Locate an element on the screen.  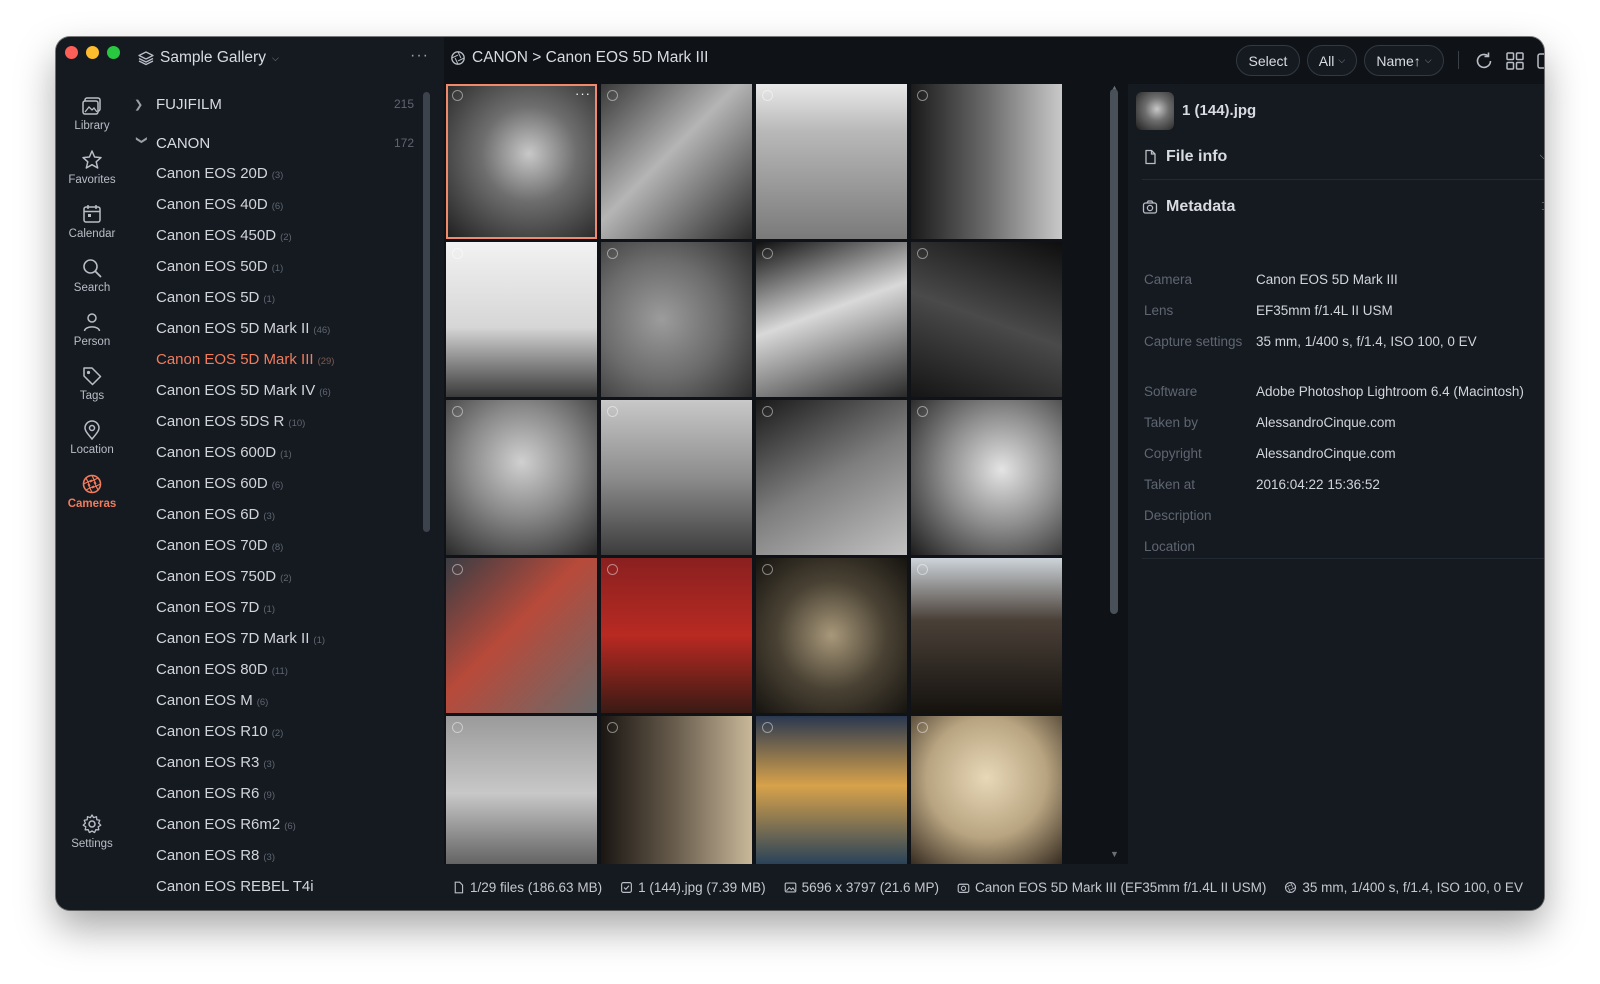
model-name: Canon EOS R8 is located at coordinates (208, 855).